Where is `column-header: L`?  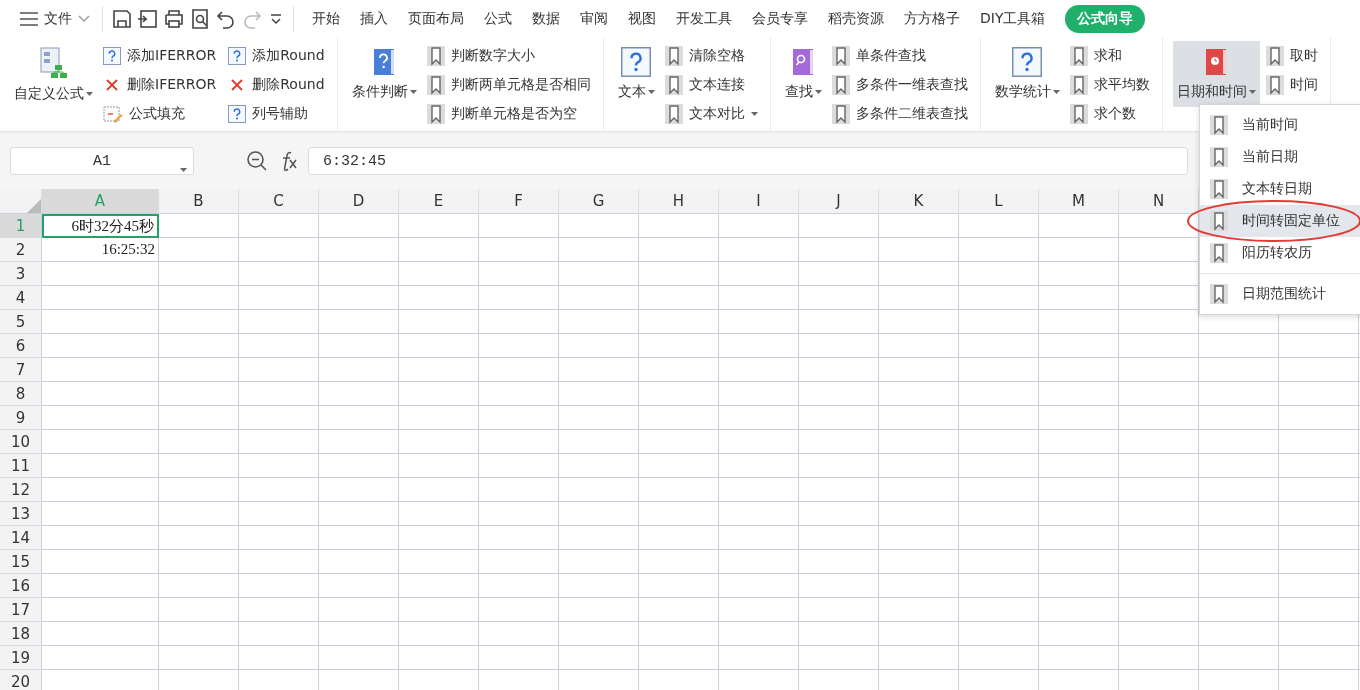
column-header: L is located at coordinates (999, 201).